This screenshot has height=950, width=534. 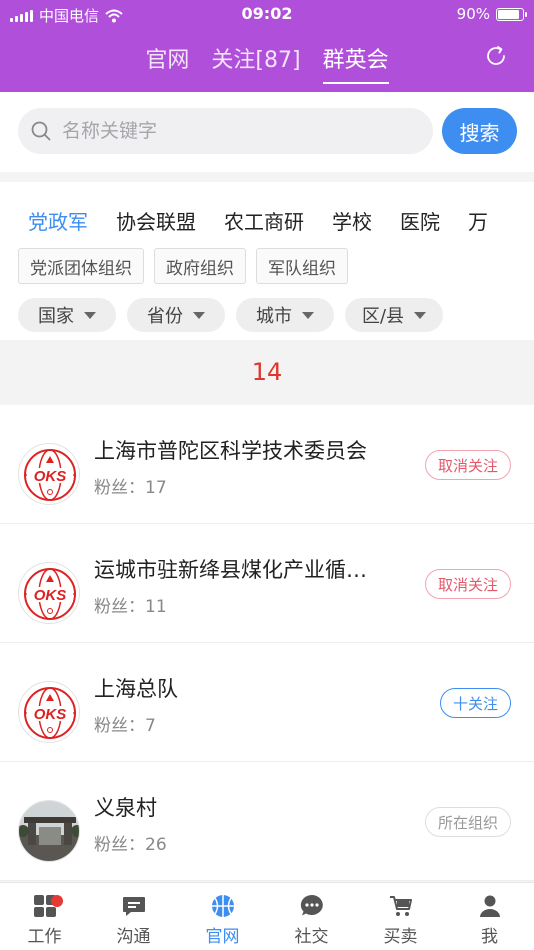 I want to click on bubble-icon, so click(x=311, y=905).